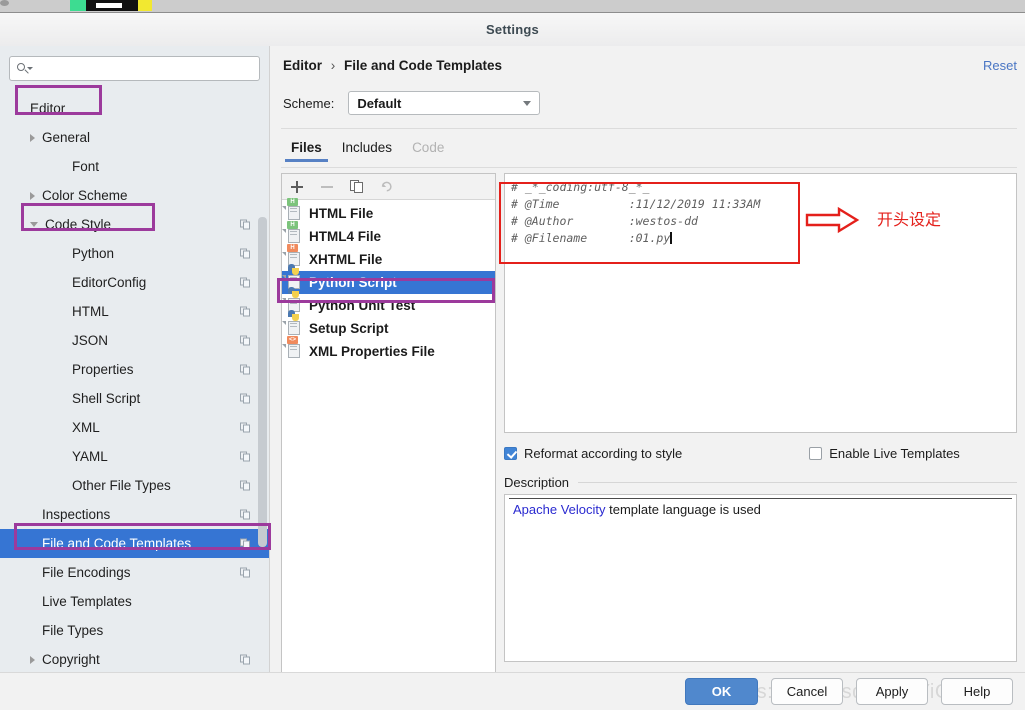 This screenshot has width=1025, height=710. Describe the element at coordinates (134, 601) in the screenshot. I see `sidebar-item-live-templates: Live Templates` at that location.